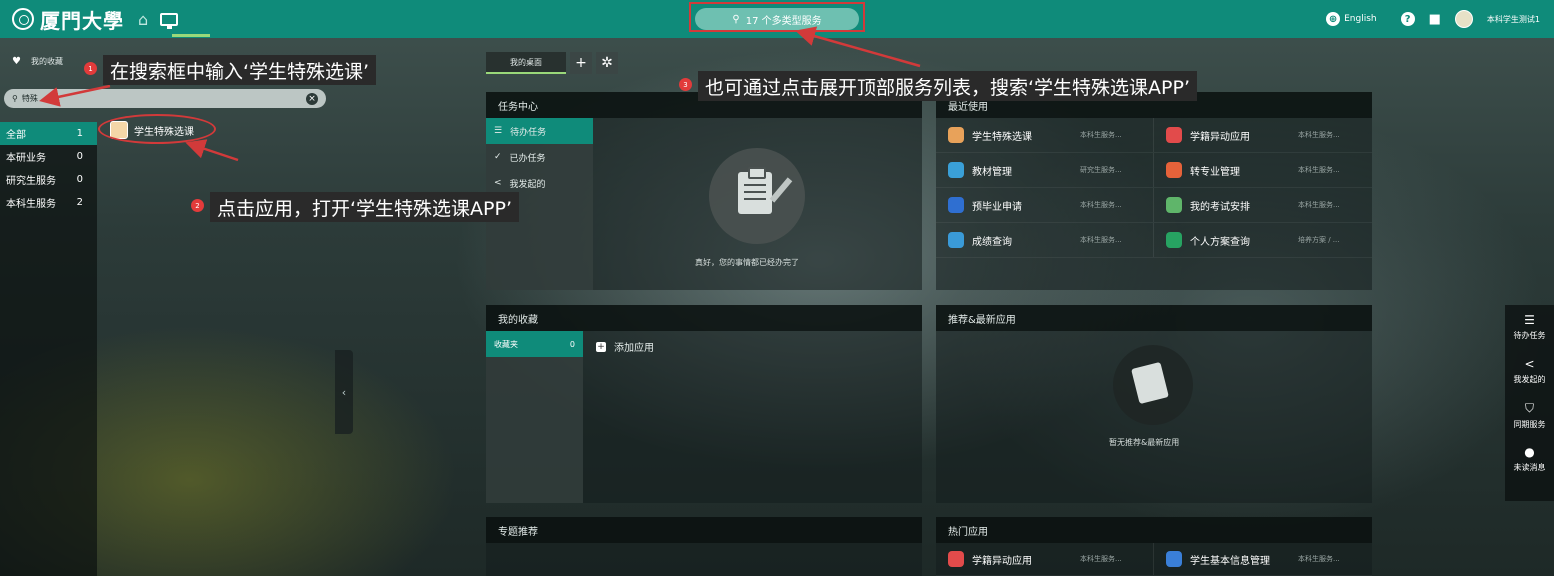 The image size is (1554, 576). What do you see at coordinates (685, 84) in the screenshot?
I see `step-badge: 3` at bounding box center [685, 84].